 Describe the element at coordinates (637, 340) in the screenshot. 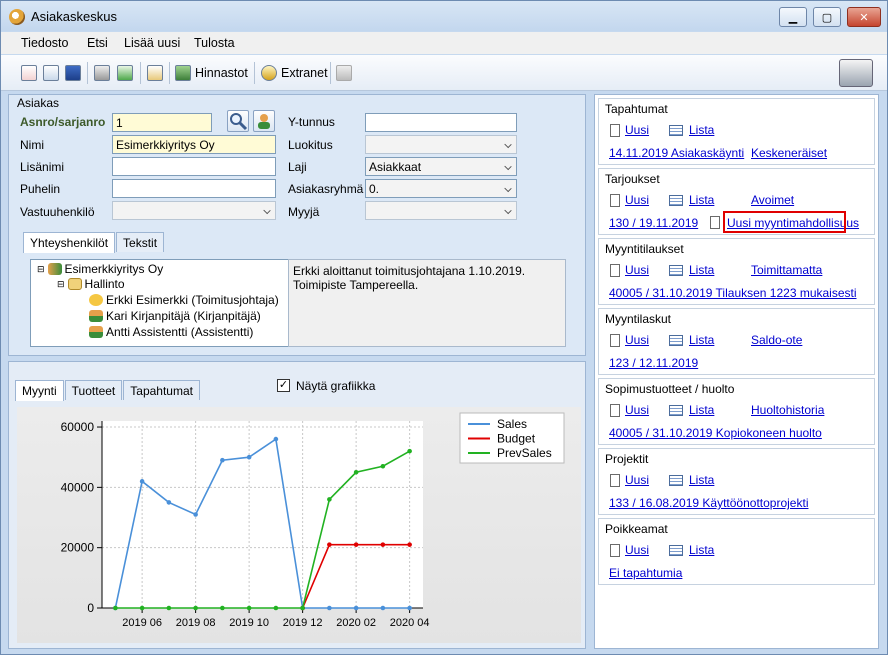

I see `myyntilaskut-new-link: Uusi` at that location.